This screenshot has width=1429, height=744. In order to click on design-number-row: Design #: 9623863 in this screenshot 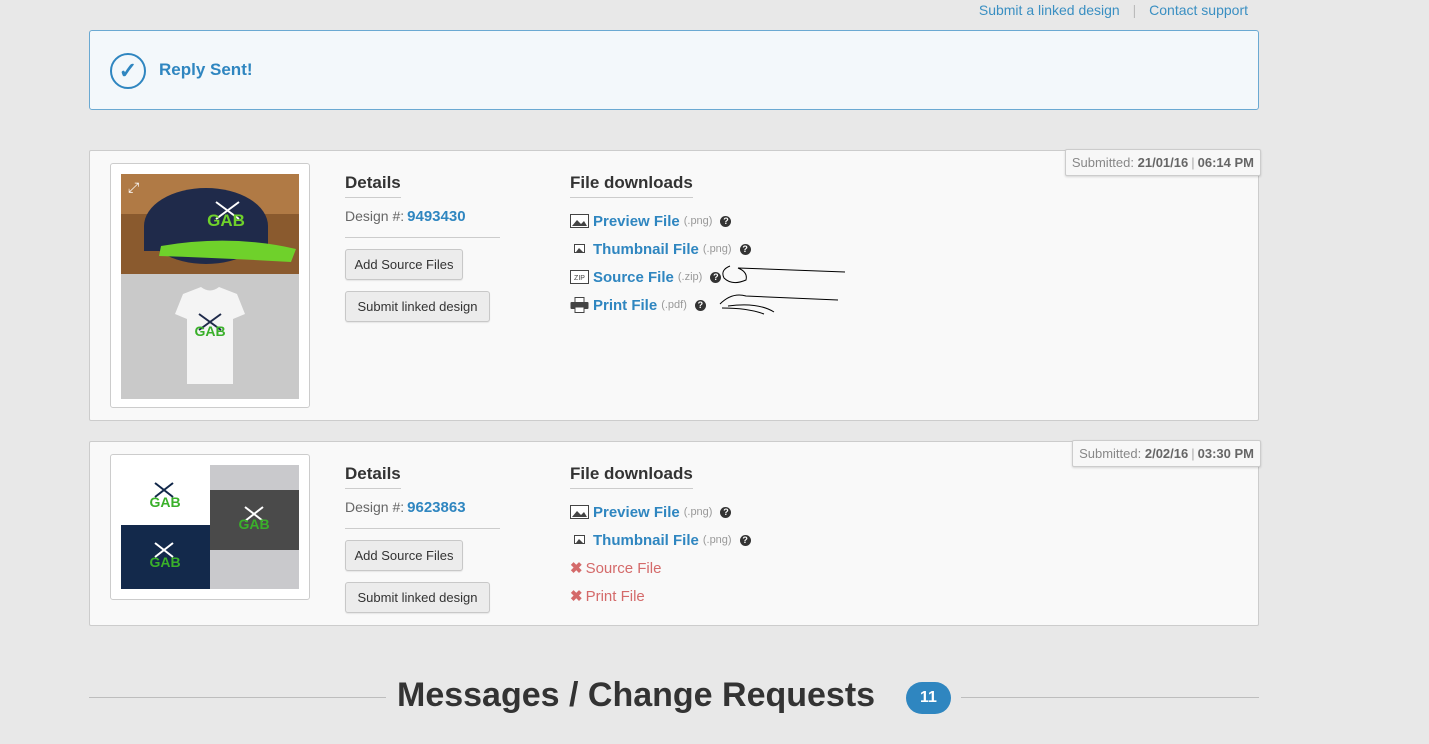, I will do `click(422, 514)`.